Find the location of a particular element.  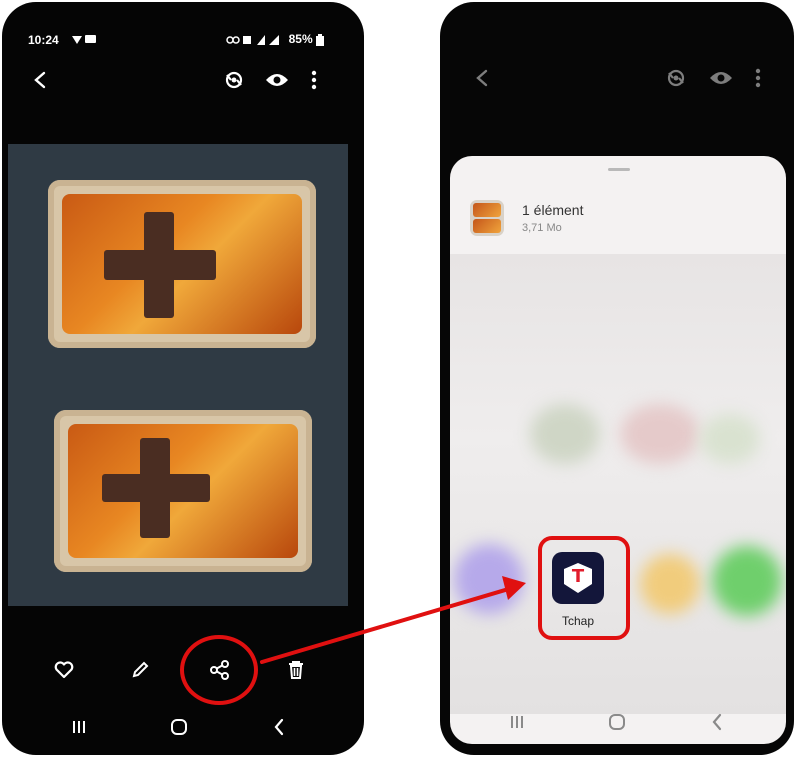

annotation-arrow is located at coordinates (393, 620).